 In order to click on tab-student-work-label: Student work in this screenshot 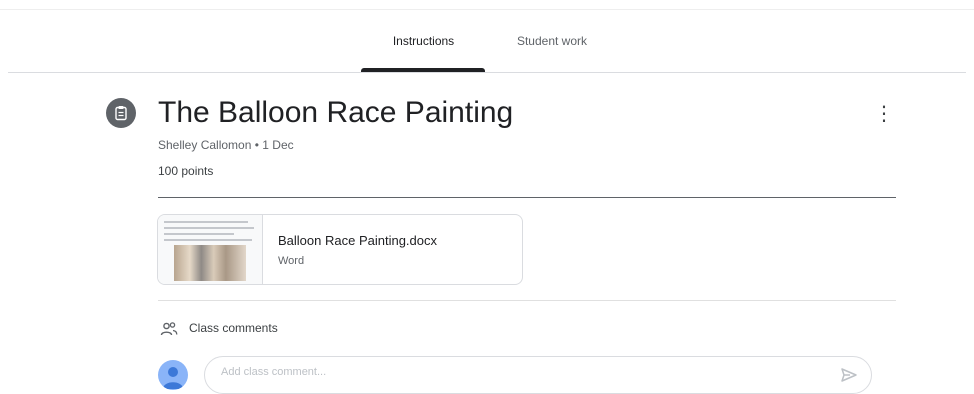, I will do `click(552, 41)`.